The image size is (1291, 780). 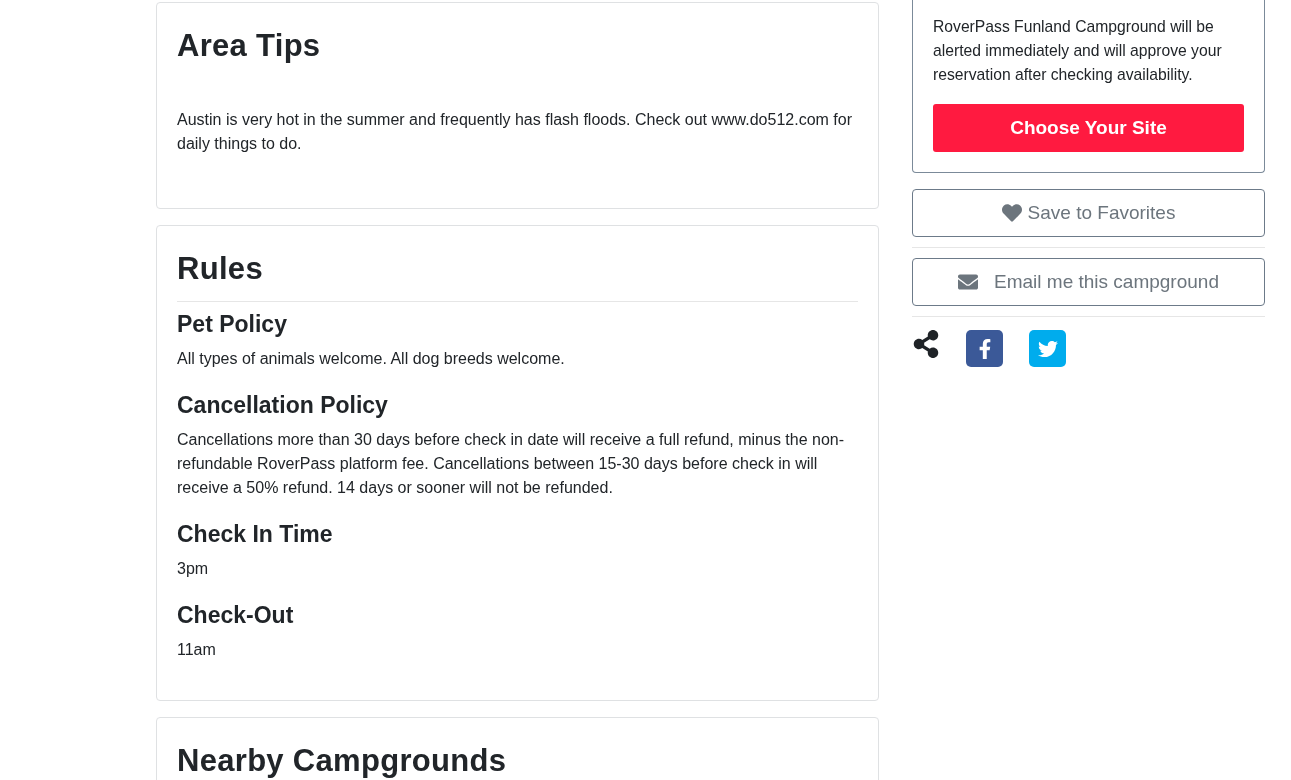 What do you see at coordinates (1078, 51) in the screenshot?
I see `booking-text: RoverPass Funland Campground will be alerted immediately and will approve your reservation after checking availability.` at bounding box center [1078, 51].